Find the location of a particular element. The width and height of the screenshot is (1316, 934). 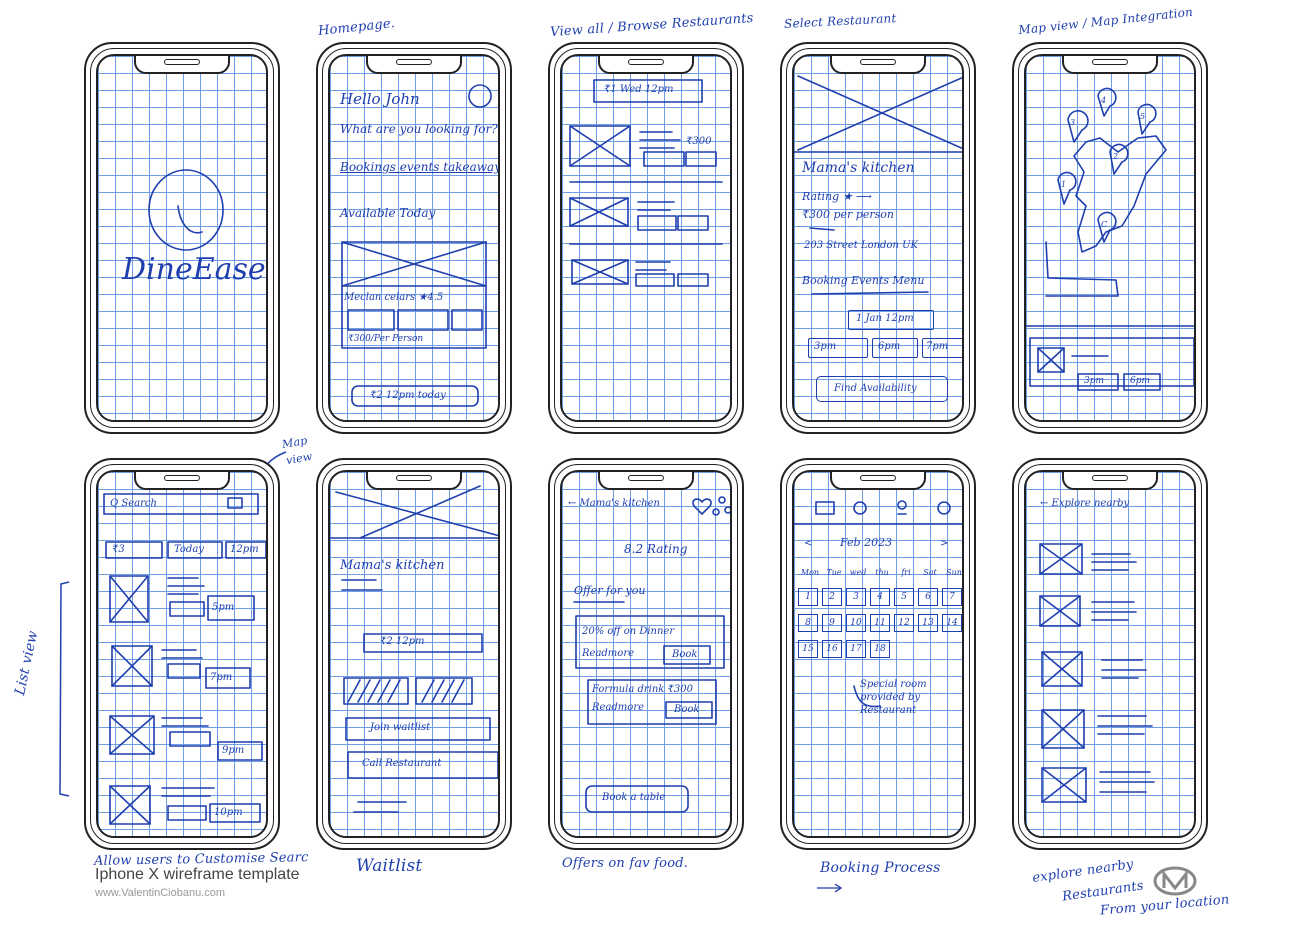

bracket-list-view is located at coordinates (64, 689).